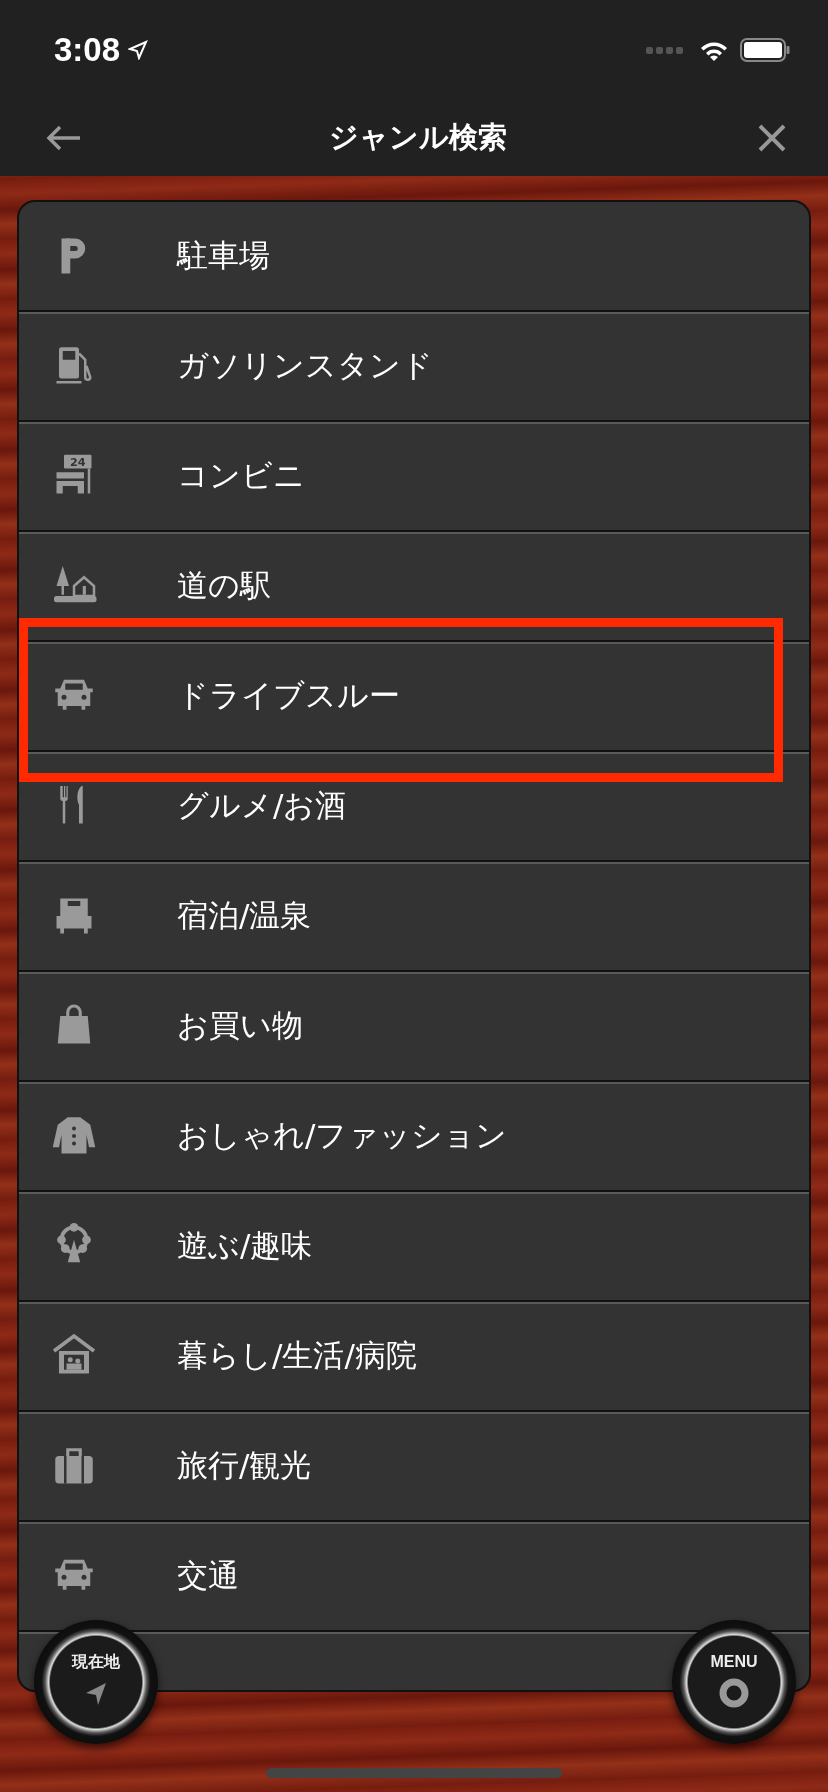  Describe the element at coordinates (245, 1245) in the screenshot. I see `genre-label: 遊ぶ/趣味` at that location.